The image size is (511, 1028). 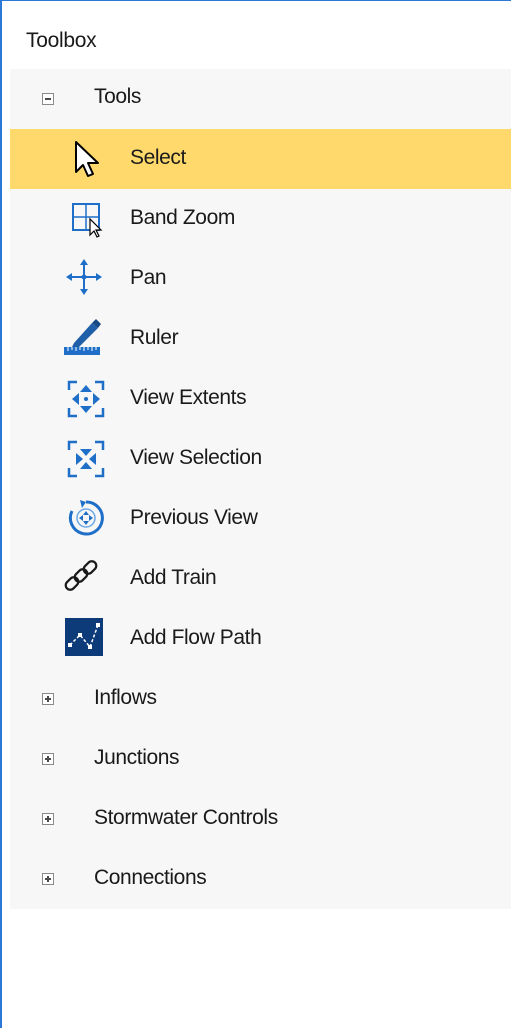 I want to click on pan-icon, so click(x=84, y=277).